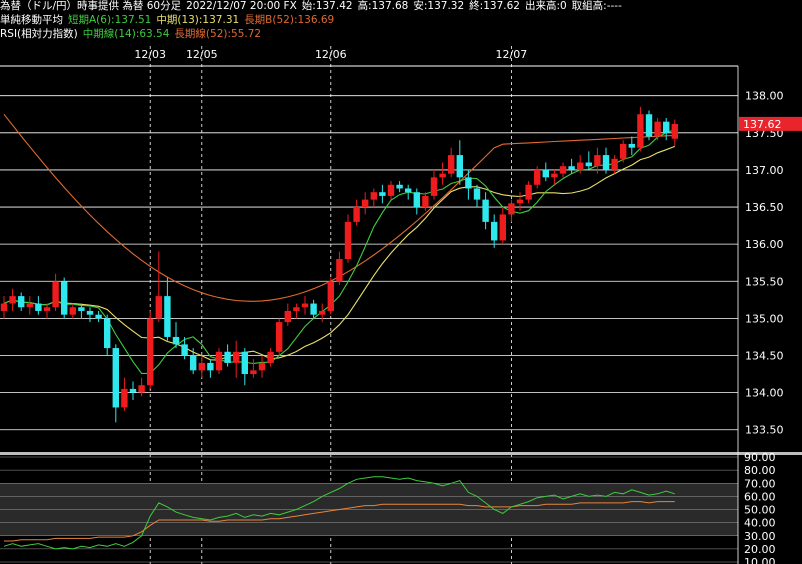  Describe the element at coordinates (760, 496) in the screenshot. I see `rsi-tick-label: 60.00` at that location.